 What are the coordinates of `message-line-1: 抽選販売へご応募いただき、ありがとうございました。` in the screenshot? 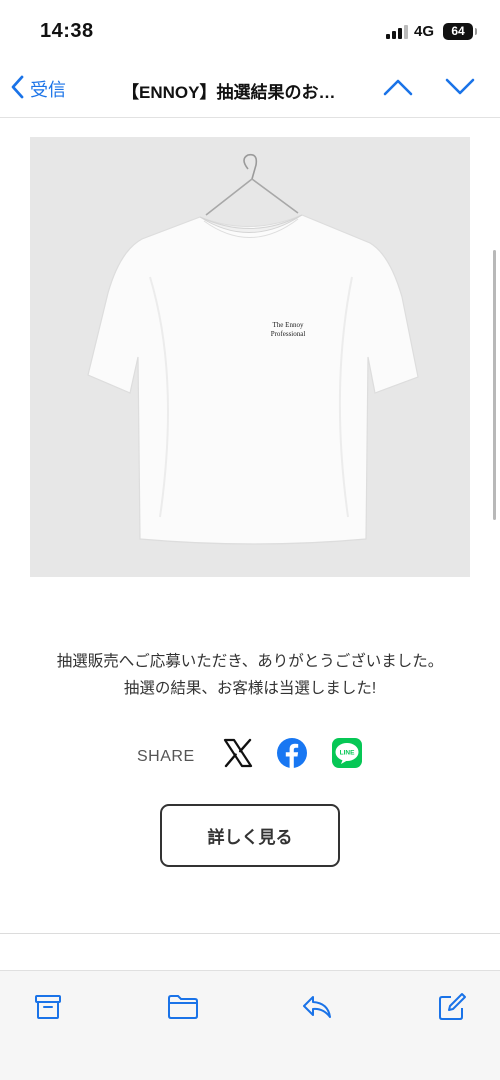 It's located at (250, 661).